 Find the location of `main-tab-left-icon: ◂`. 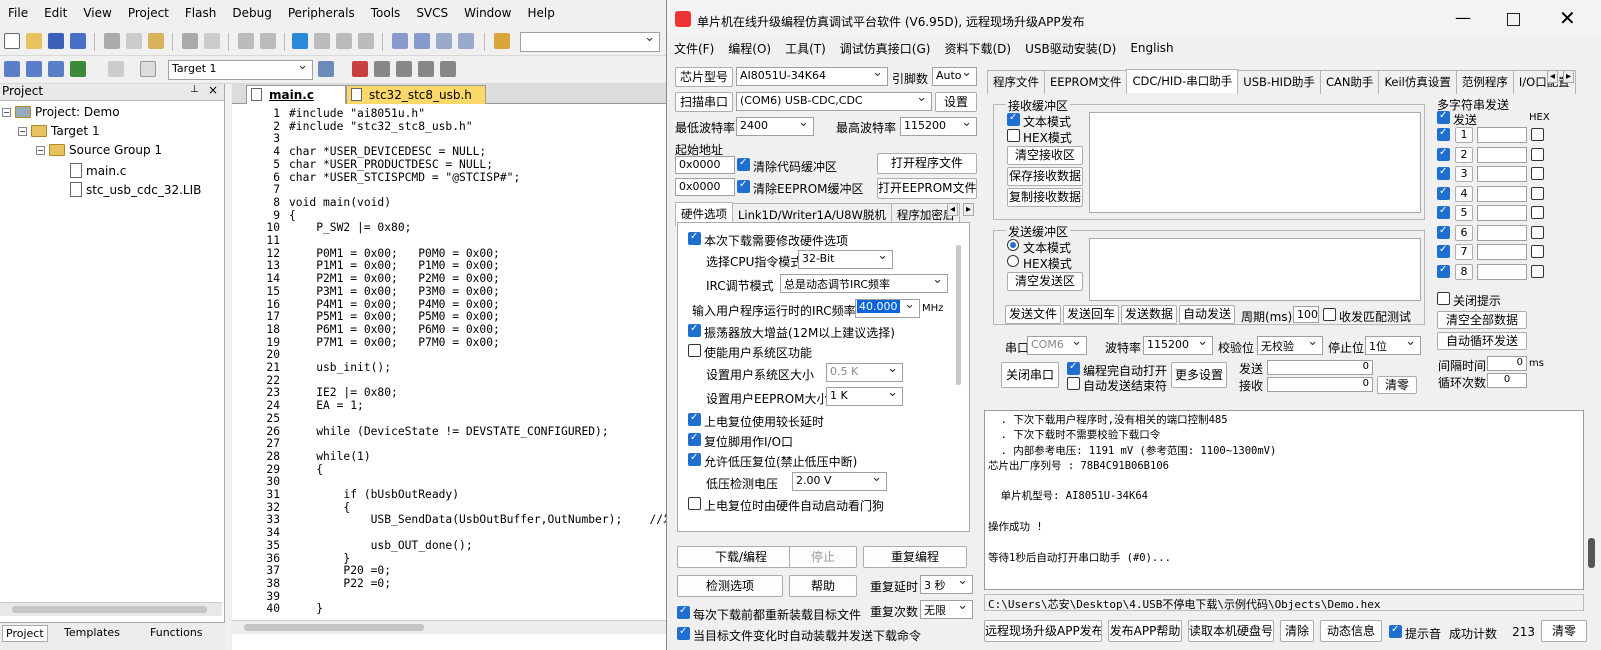

main-tab-left-icon: ◂ is located at coordinates (1553, 76).